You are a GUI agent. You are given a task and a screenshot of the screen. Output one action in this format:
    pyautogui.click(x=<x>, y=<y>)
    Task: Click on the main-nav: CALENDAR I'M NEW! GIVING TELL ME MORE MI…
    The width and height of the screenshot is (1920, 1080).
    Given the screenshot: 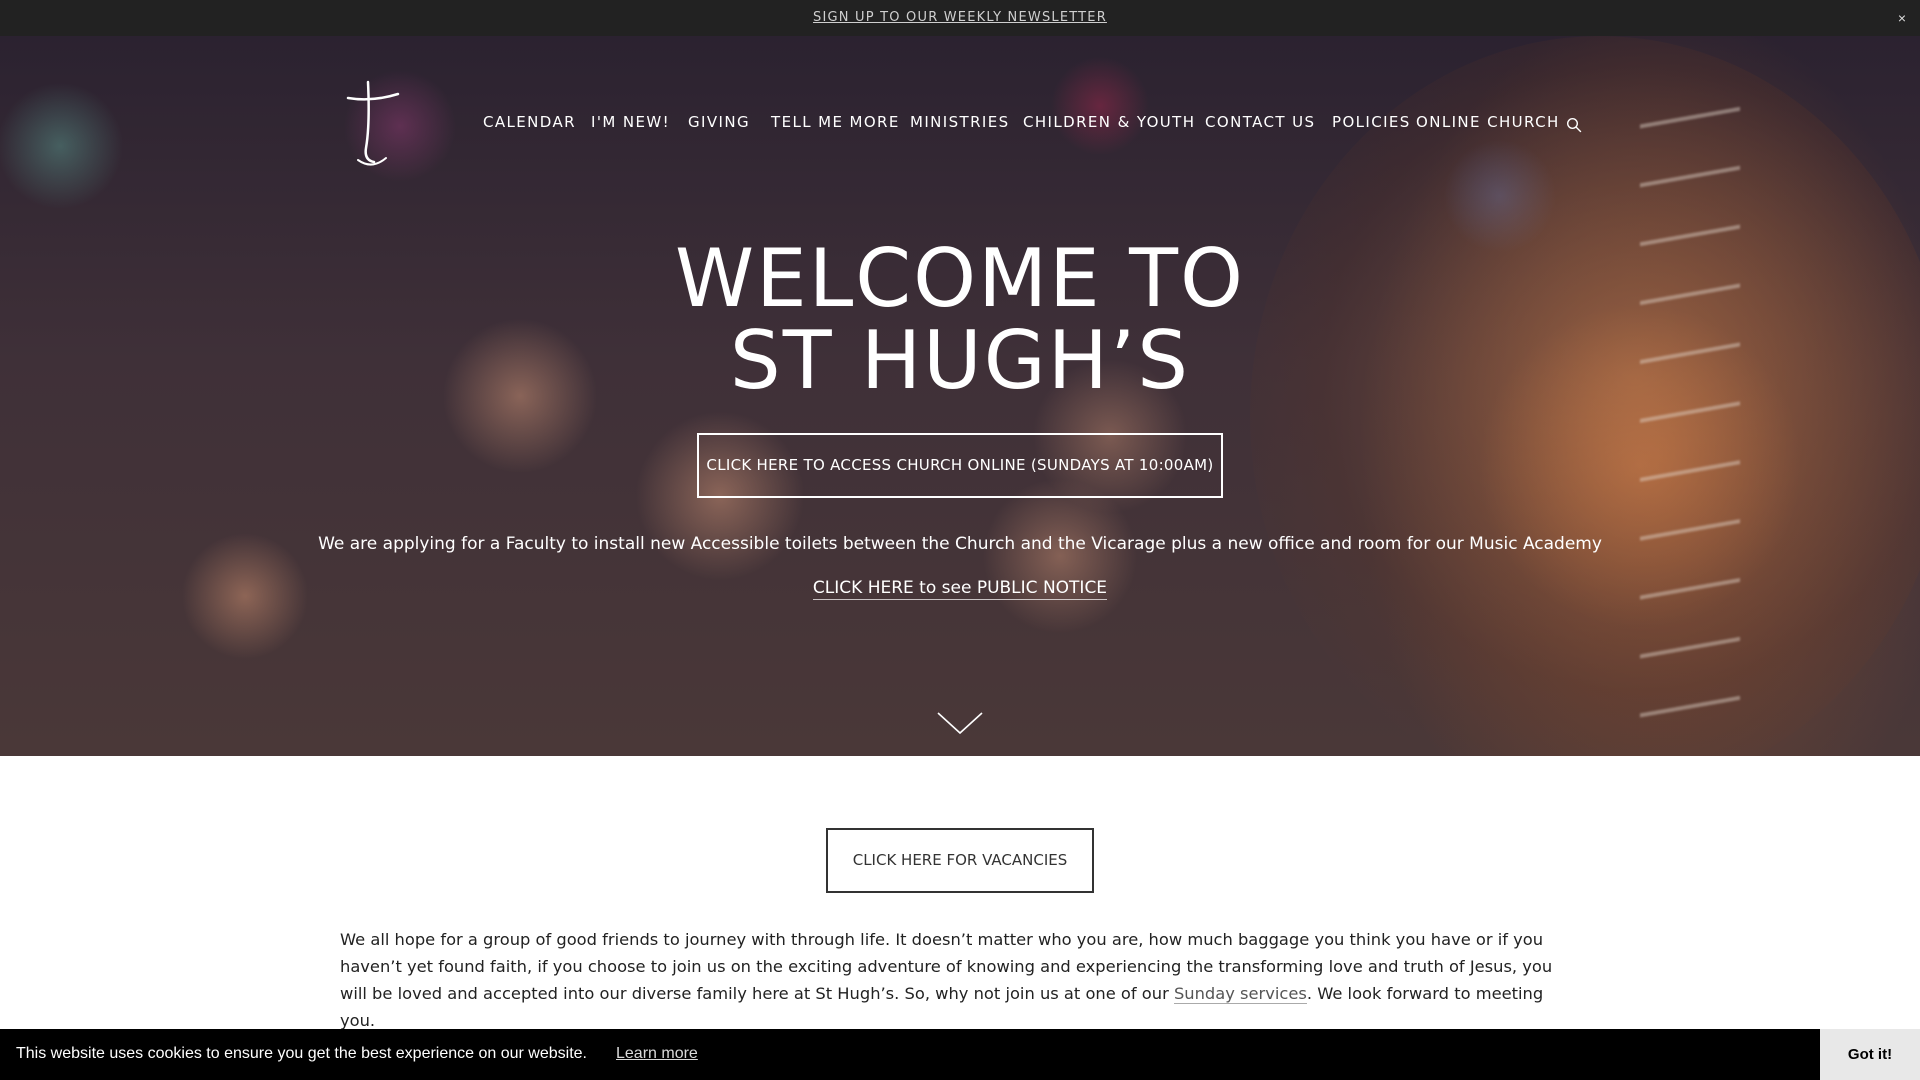 What is the action you would take?
    pyautogui.click(x=960, y=125)
    